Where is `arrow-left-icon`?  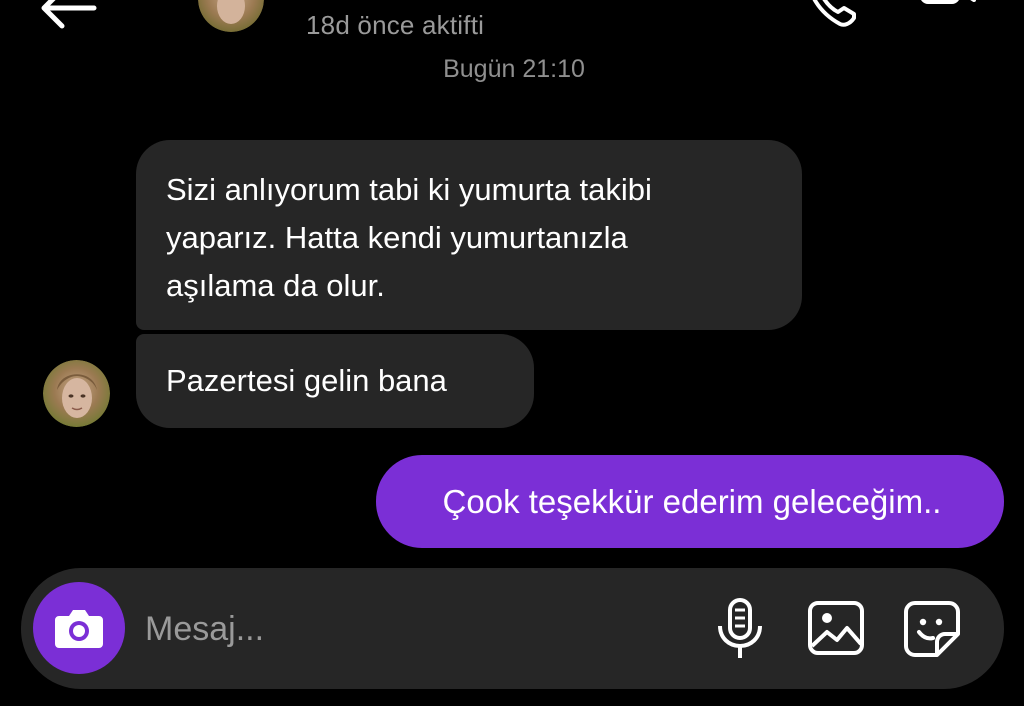 arrow-left-icon is located at coordinates (69, 14).